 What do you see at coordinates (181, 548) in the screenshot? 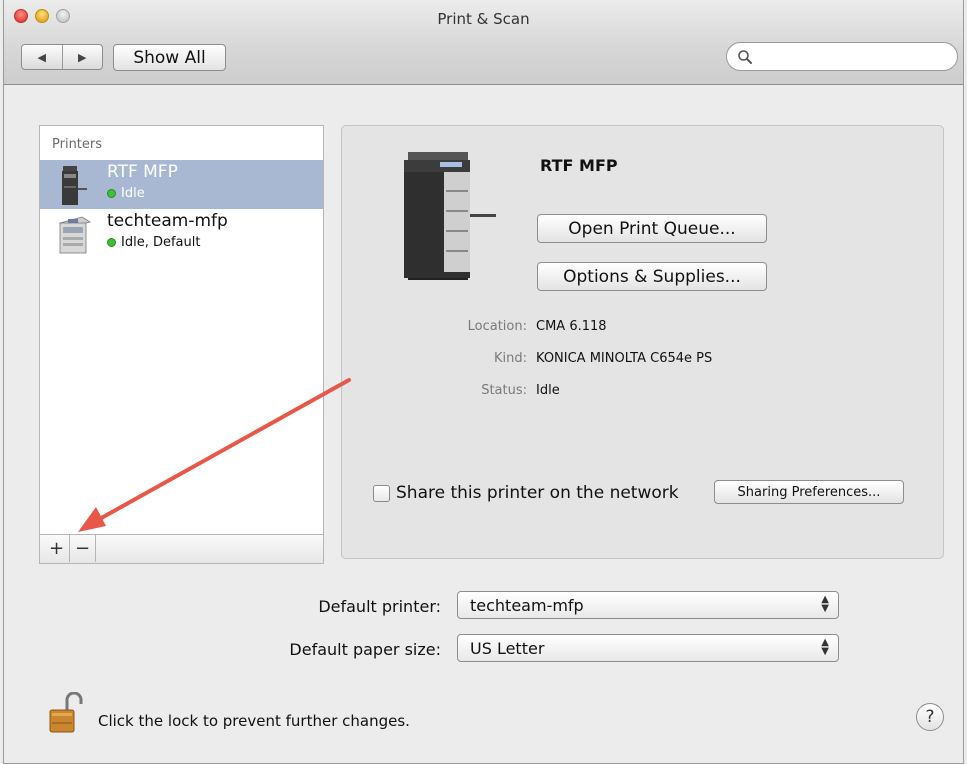
I see `printers-list-footer: + −` at bounding box center [181, 548].